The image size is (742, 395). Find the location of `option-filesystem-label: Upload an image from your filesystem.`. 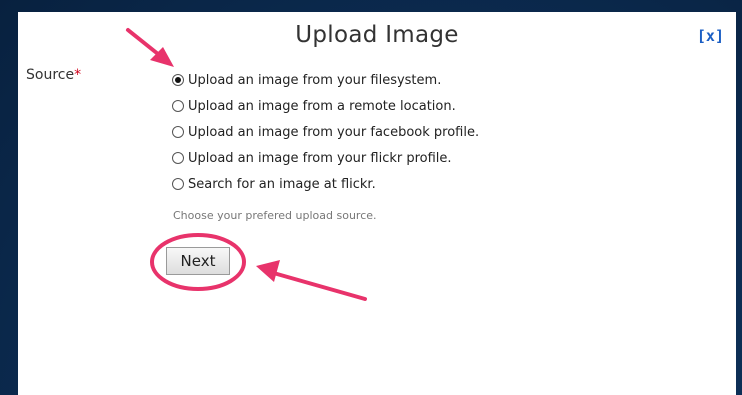

option-filesystem-label: Upload an image from your filesystem. is located at coordinates (315, 80).